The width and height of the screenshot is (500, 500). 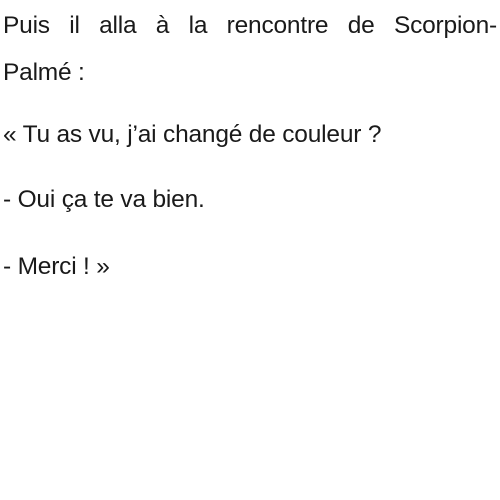 I want to click on dialogue-line-thanks: - Merci ! », so click(x=56, y=266).